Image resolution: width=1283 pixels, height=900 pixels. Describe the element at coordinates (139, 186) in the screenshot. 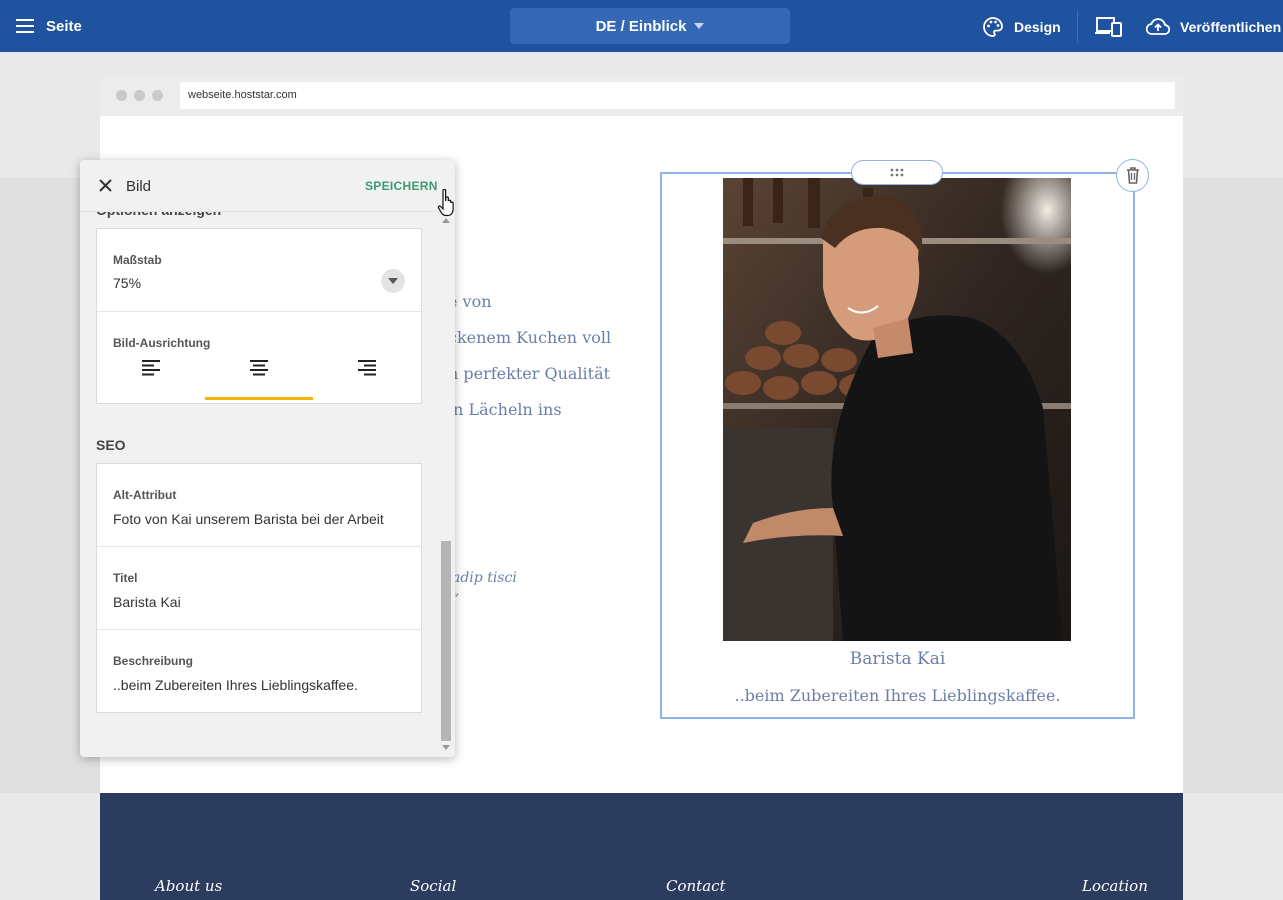

I see `panel-title: Bild` at that location.